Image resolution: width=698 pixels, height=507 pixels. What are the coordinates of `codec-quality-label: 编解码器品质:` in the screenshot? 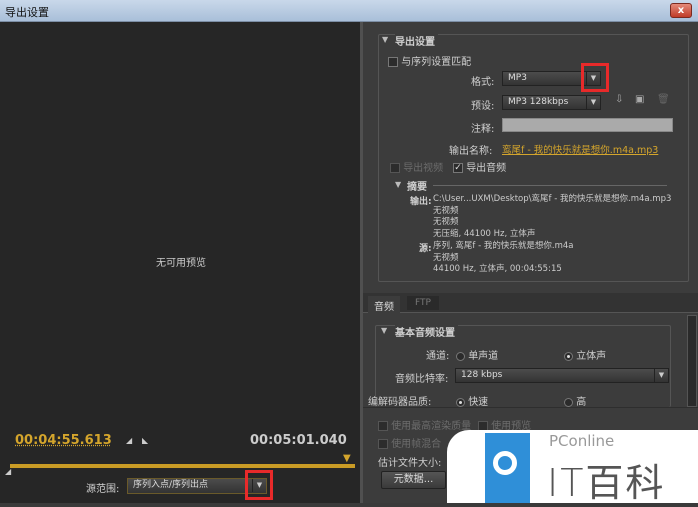 It's located at (400, 402).